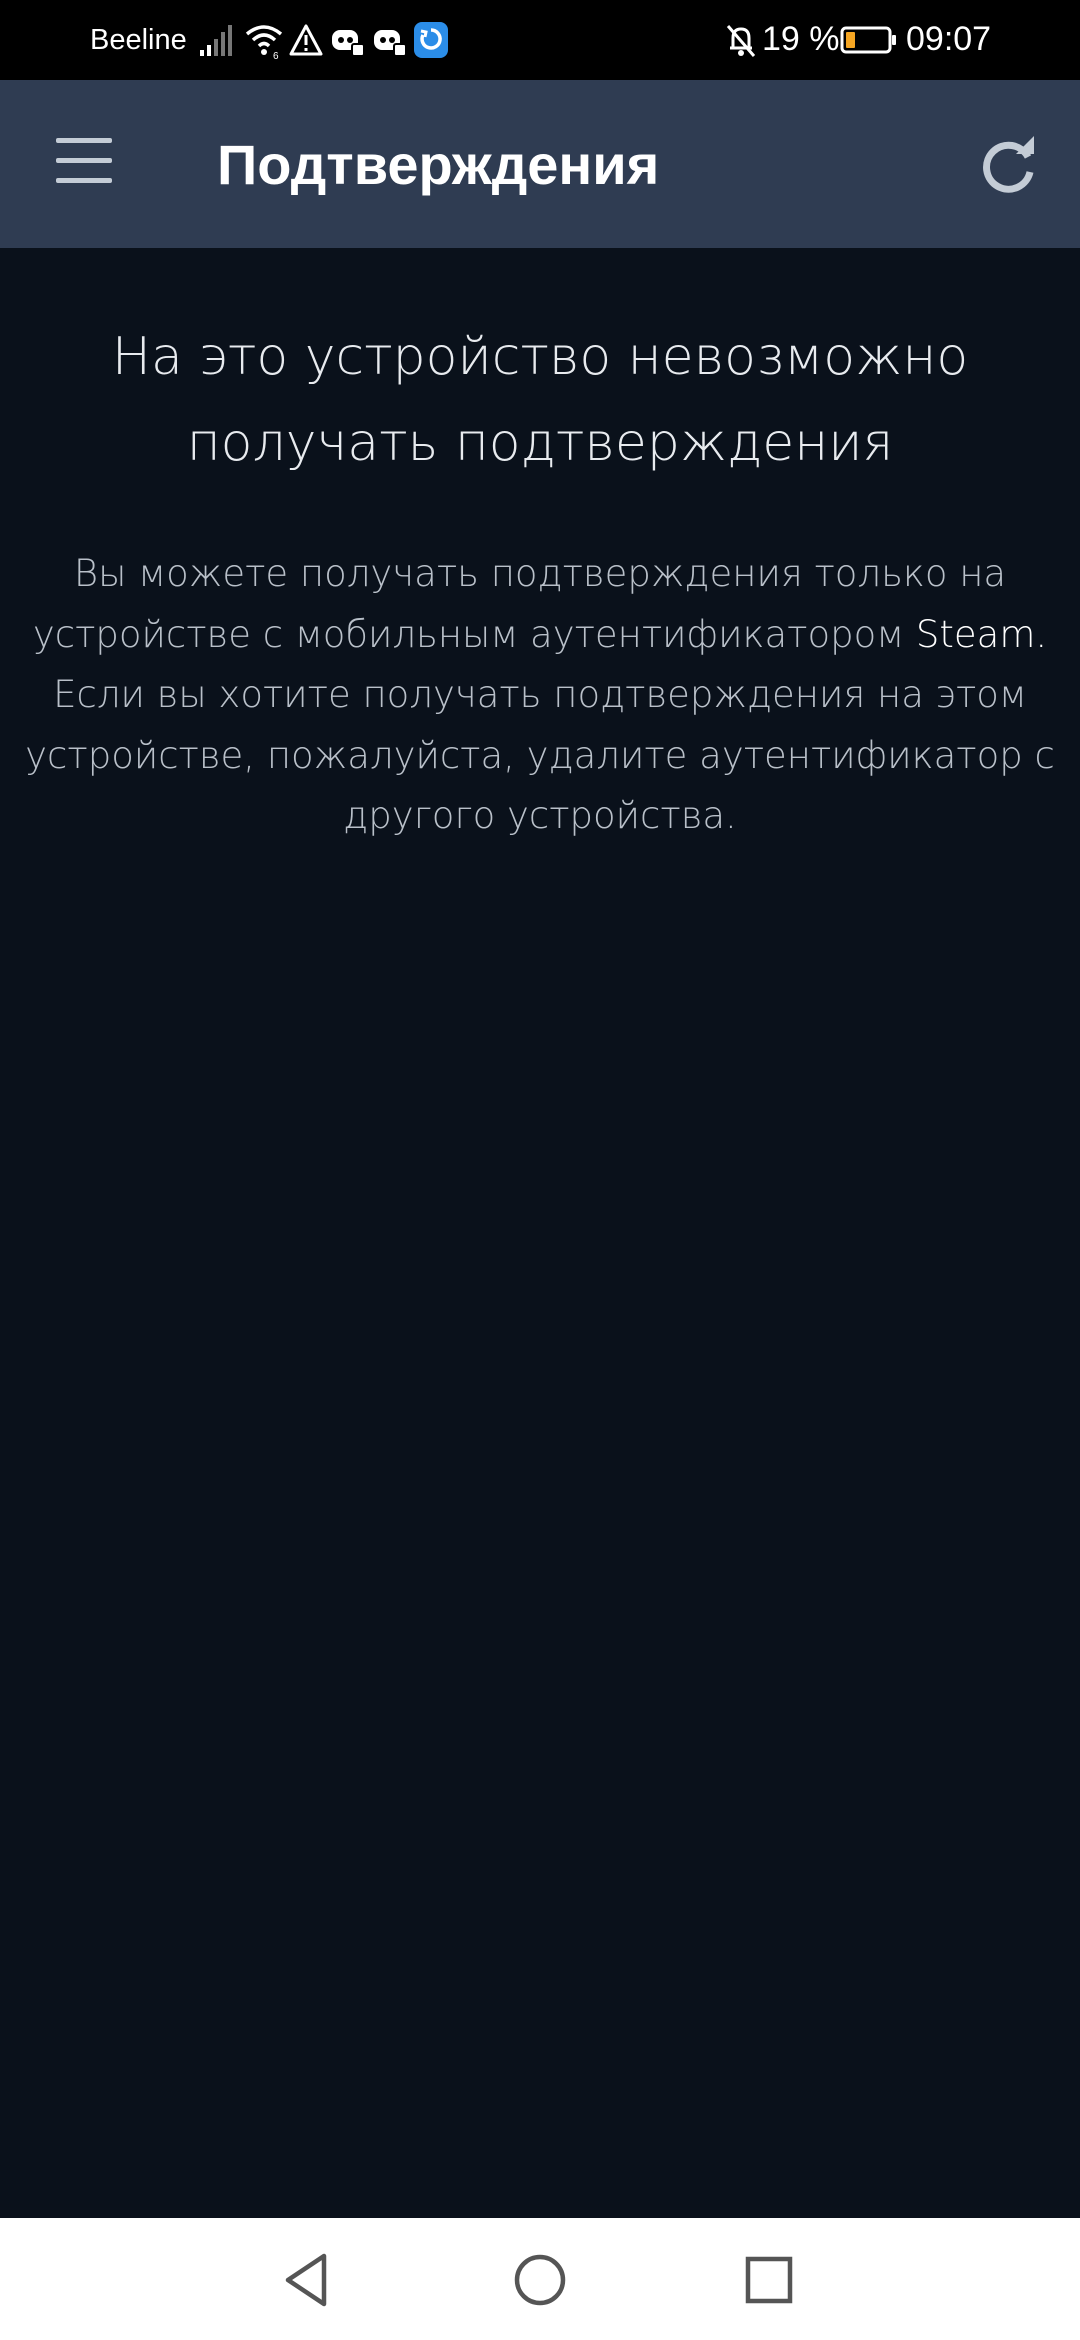 This screenshot has height=2340, width=1080. I want to click on home-button, so click(540, 2280).